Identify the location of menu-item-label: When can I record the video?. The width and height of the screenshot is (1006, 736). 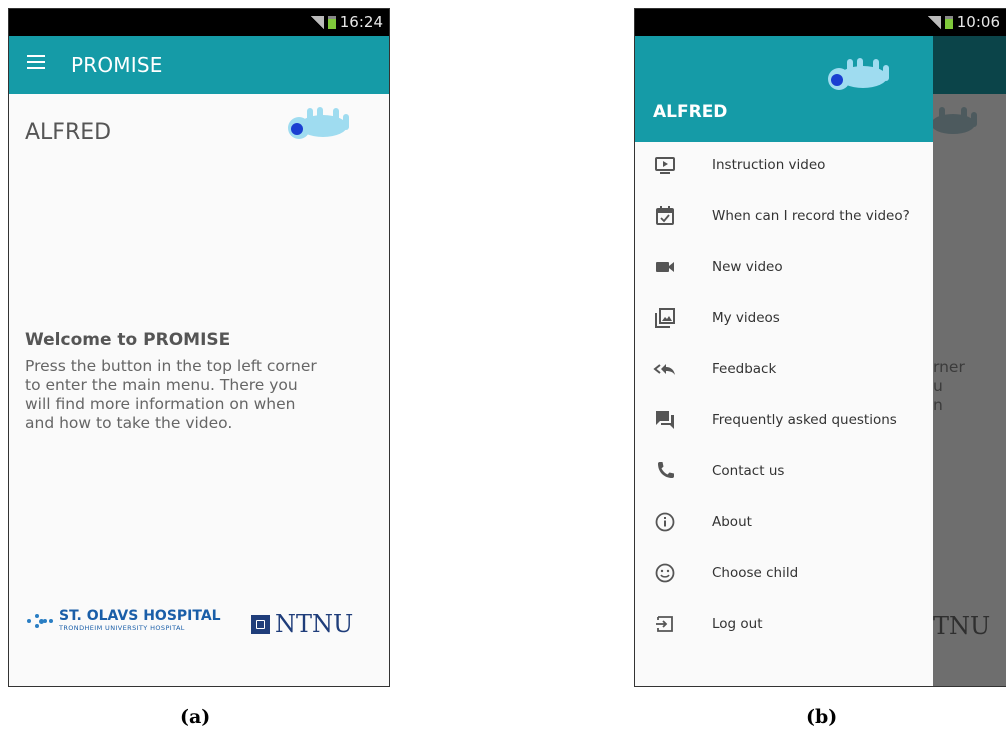
(811, 216).